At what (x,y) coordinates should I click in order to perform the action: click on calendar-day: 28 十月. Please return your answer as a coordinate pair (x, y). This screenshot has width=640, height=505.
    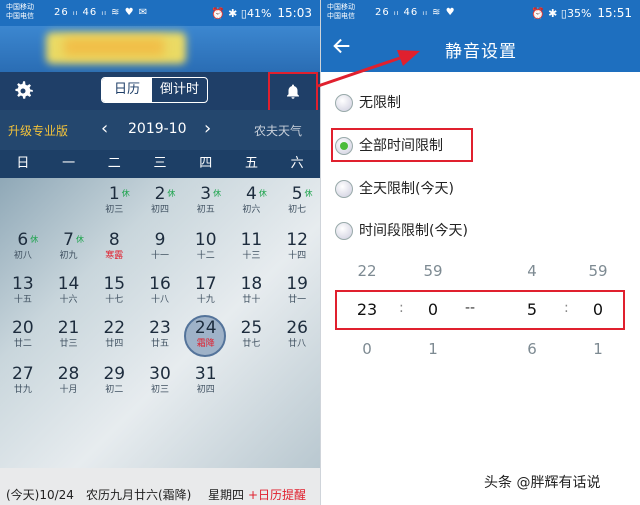
    Looking at the image, I should click on (68, 386).